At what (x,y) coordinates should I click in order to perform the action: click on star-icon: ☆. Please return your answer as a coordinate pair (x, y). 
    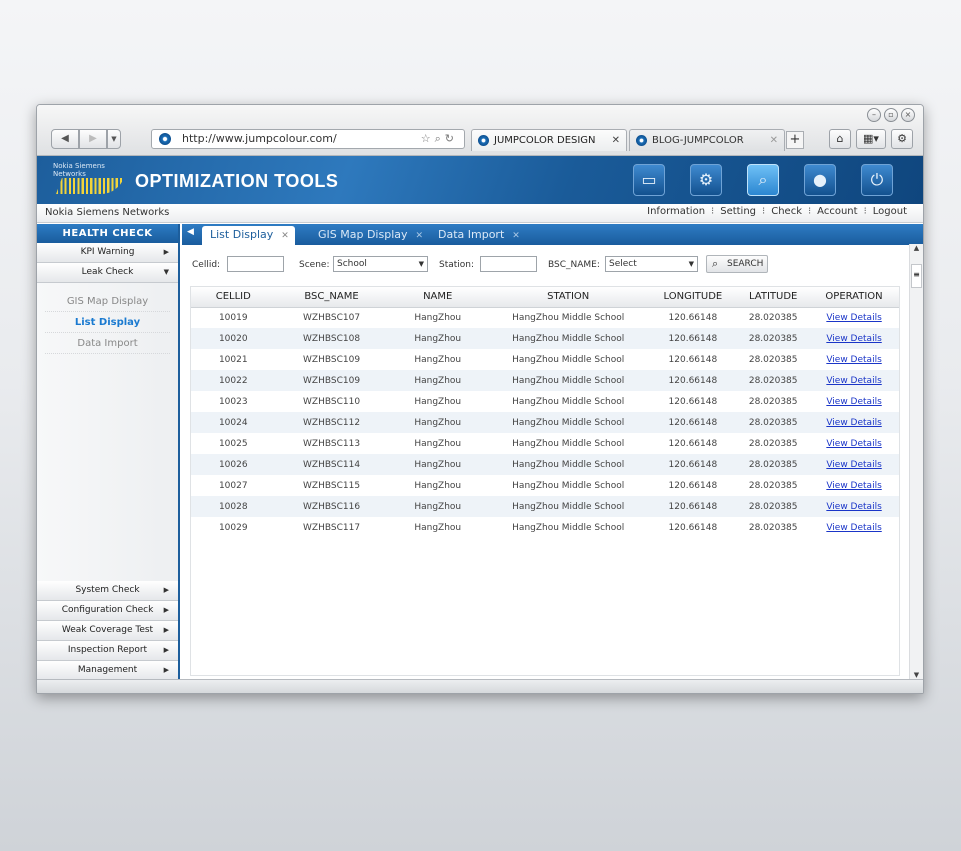
    Looking at the image, I should click on (428, 138).